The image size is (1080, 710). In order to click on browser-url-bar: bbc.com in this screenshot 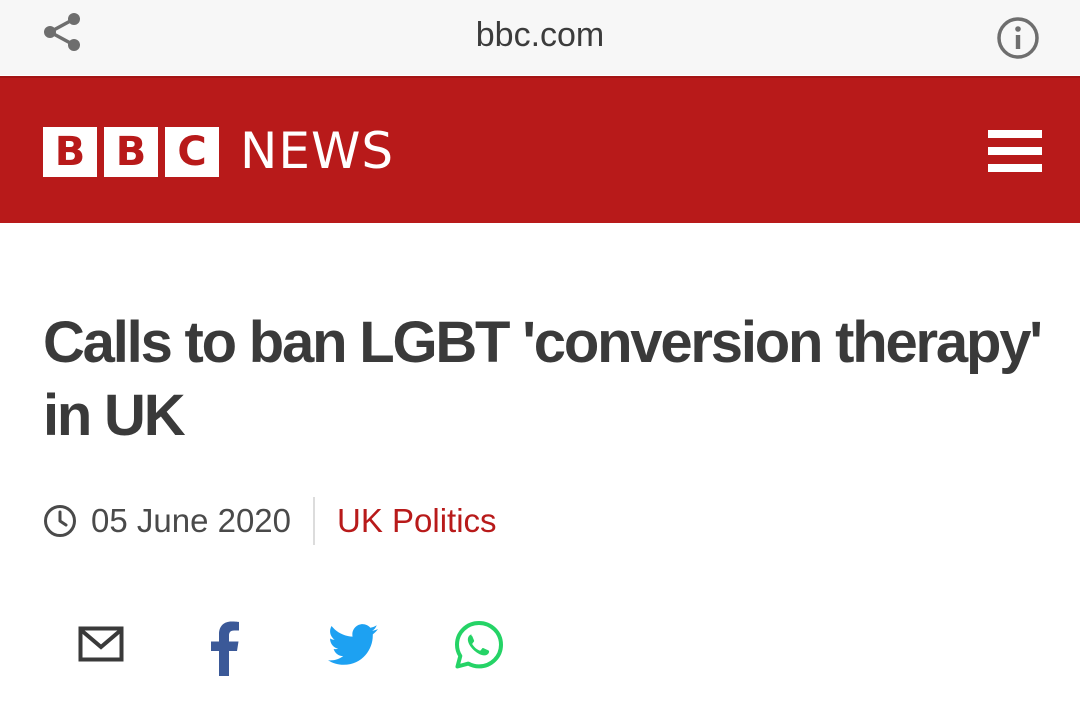, I will do `click(540, 37)`.